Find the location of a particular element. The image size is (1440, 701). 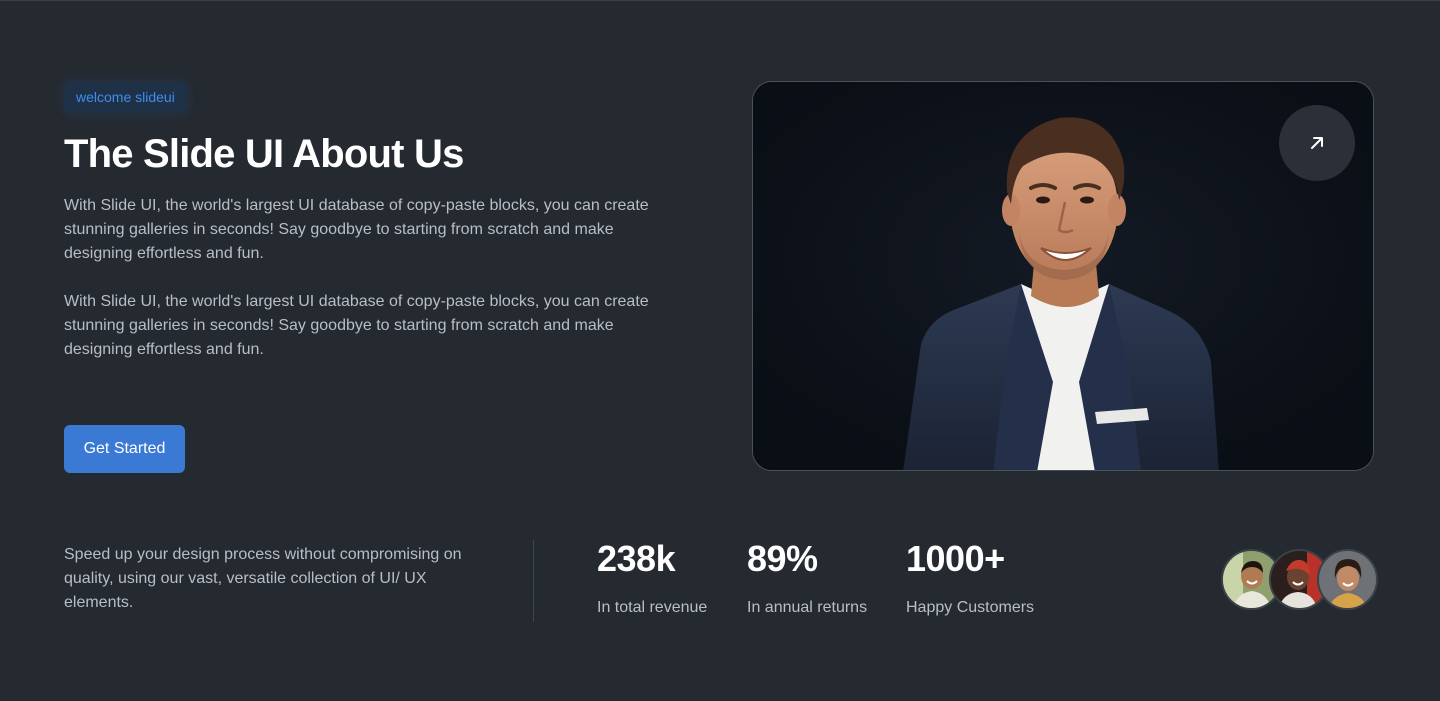

stat-customers: 1000+ Happy Customers is located at coordinates (970, 577).